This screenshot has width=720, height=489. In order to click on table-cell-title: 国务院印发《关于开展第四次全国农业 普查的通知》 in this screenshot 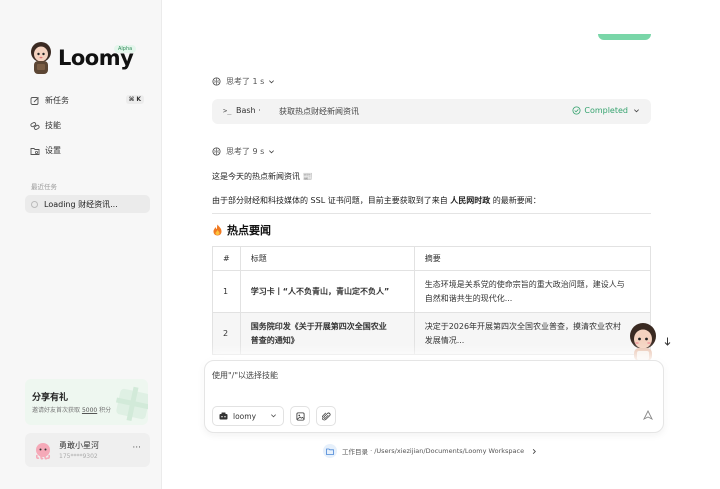, I will do `click(327, 333)`.